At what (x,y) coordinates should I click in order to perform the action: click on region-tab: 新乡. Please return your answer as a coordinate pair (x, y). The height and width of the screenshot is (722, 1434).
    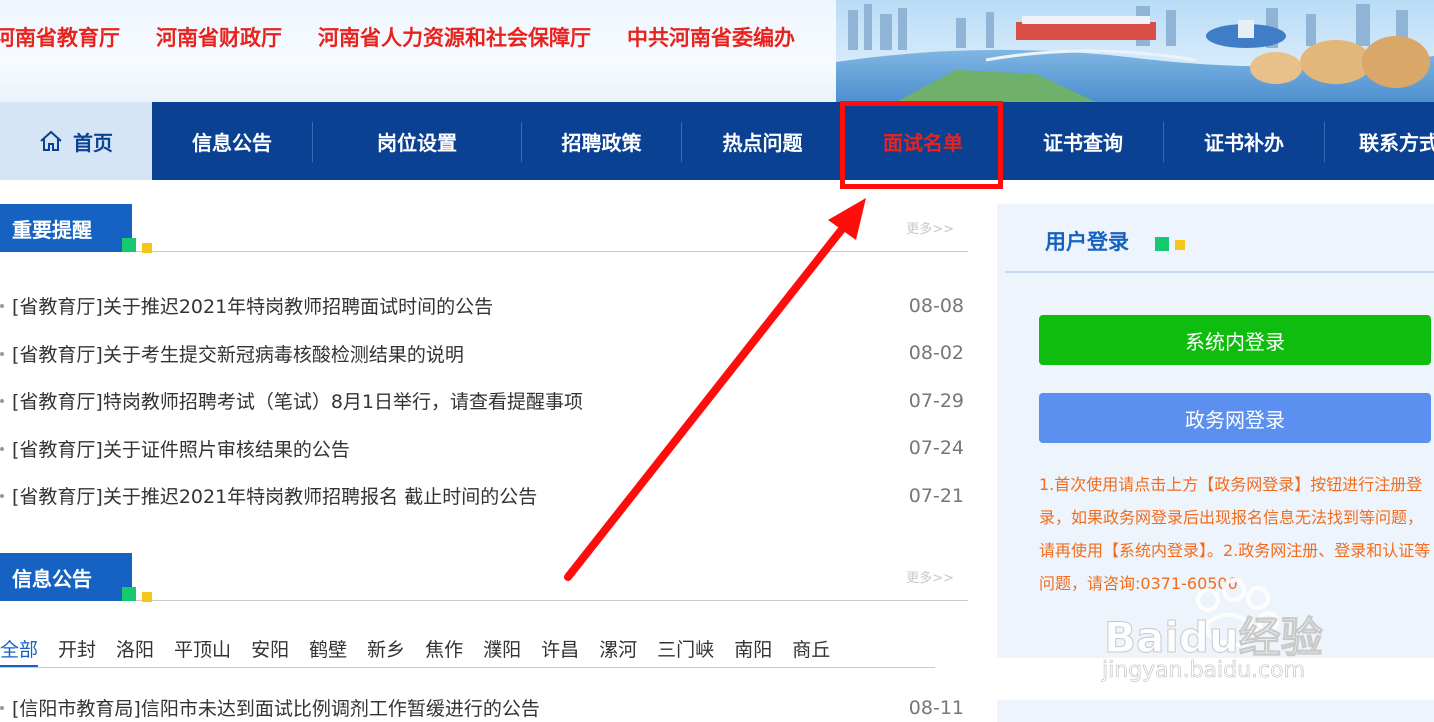
    Looking at the image, I should click on (386, 651).